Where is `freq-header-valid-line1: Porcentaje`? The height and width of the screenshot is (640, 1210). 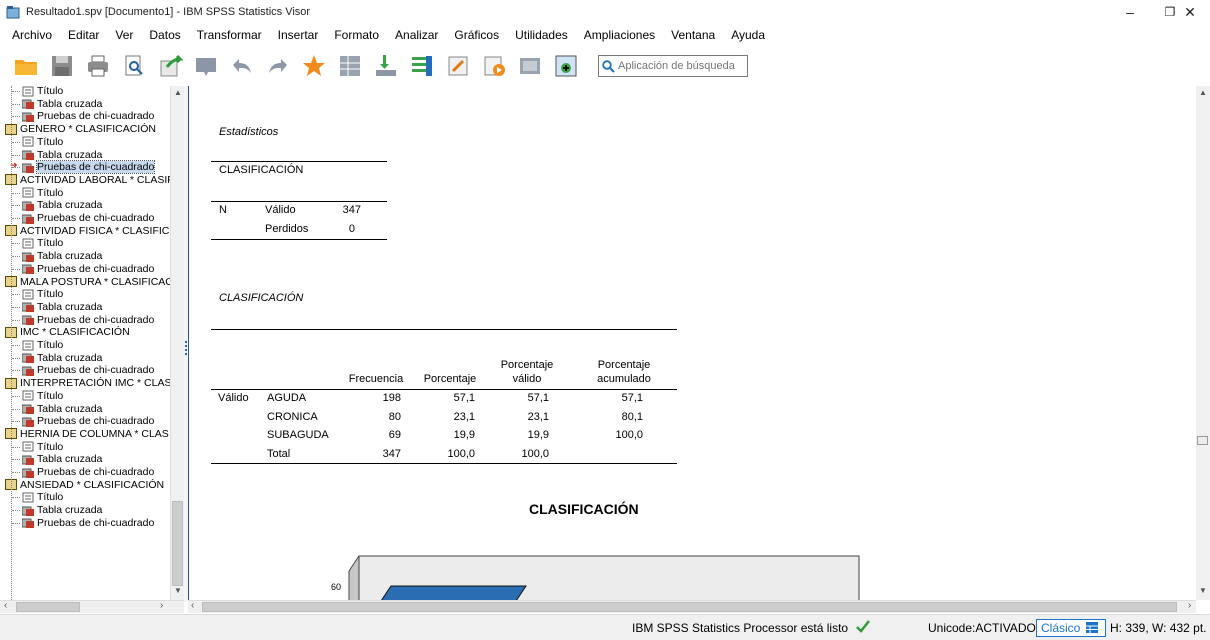
freq-header-valid-line1: Porcentaje is located at coordinates (527, 365).